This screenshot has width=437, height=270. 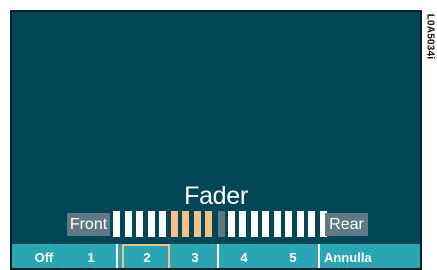 I want to click on cancel-button: Annulla, so click(x=351, y=256).